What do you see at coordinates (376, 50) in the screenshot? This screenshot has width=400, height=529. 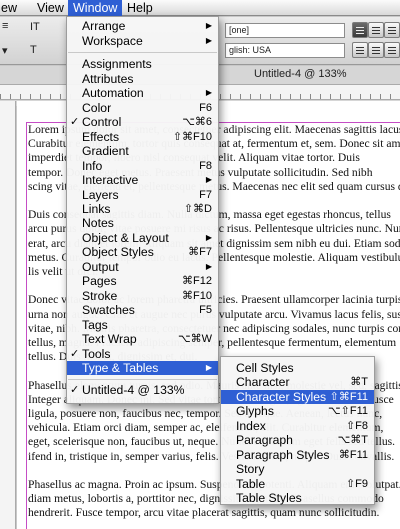 I see `justify-center-icon` at bounding box center [376, 50].